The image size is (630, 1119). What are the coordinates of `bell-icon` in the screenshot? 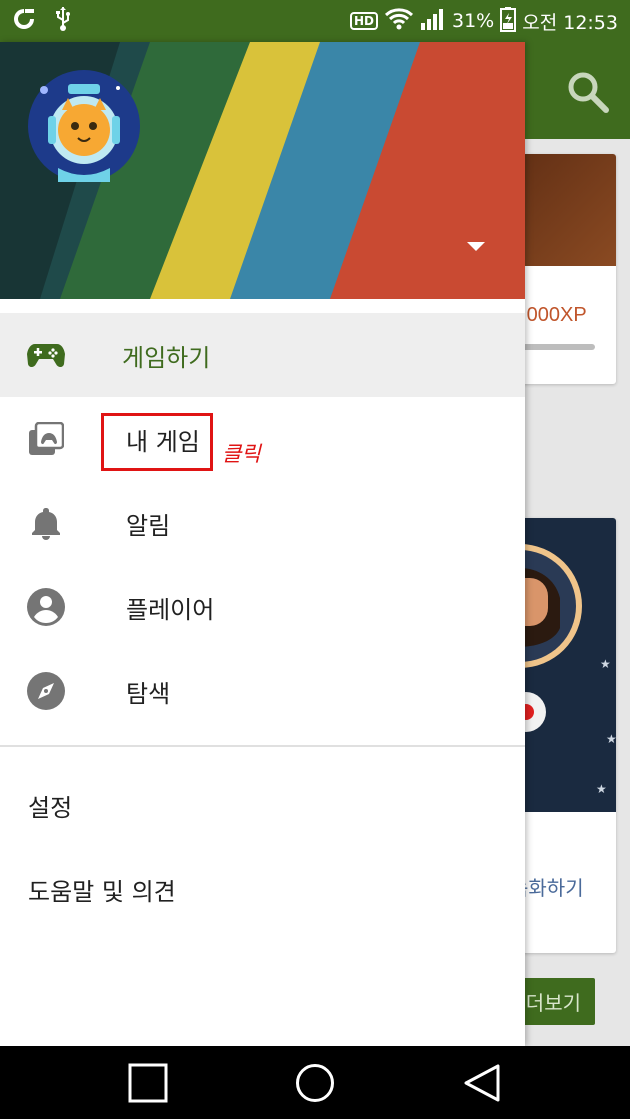 It's located at (46, 523).